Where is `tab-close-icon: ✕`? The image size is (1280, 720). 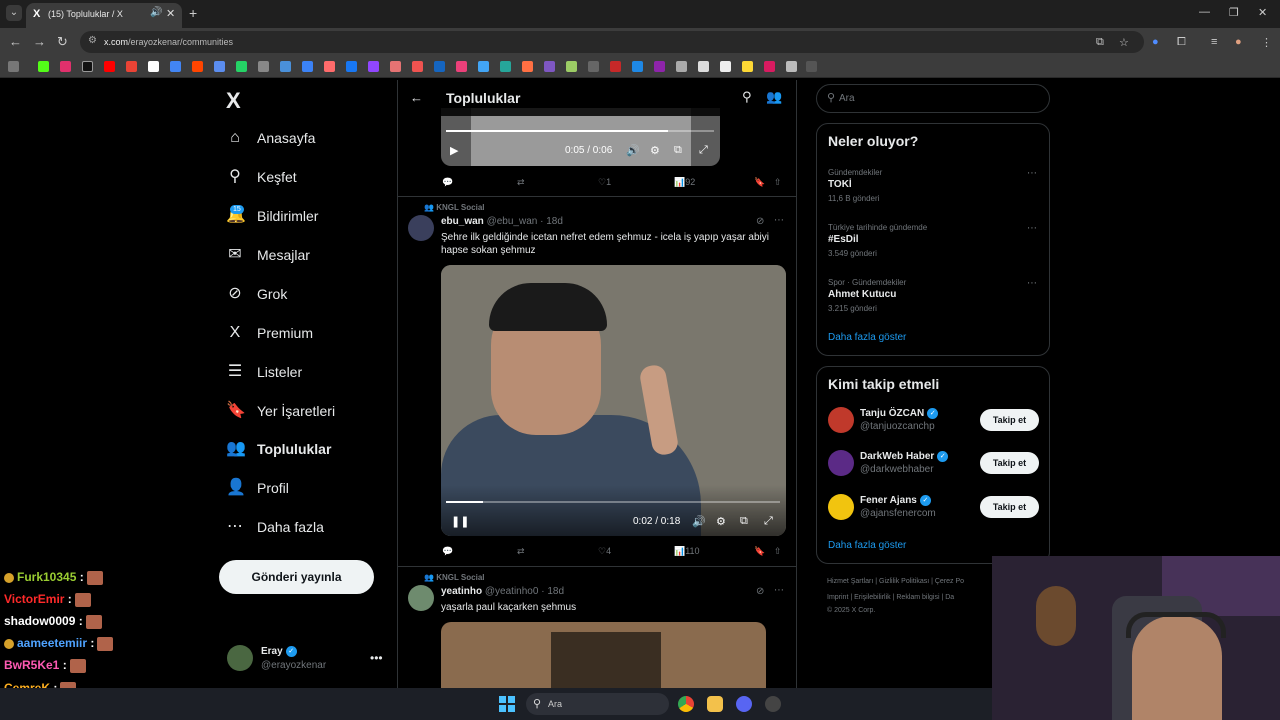 tab-close-icon: ✕ is located at coordinates (170, 13).